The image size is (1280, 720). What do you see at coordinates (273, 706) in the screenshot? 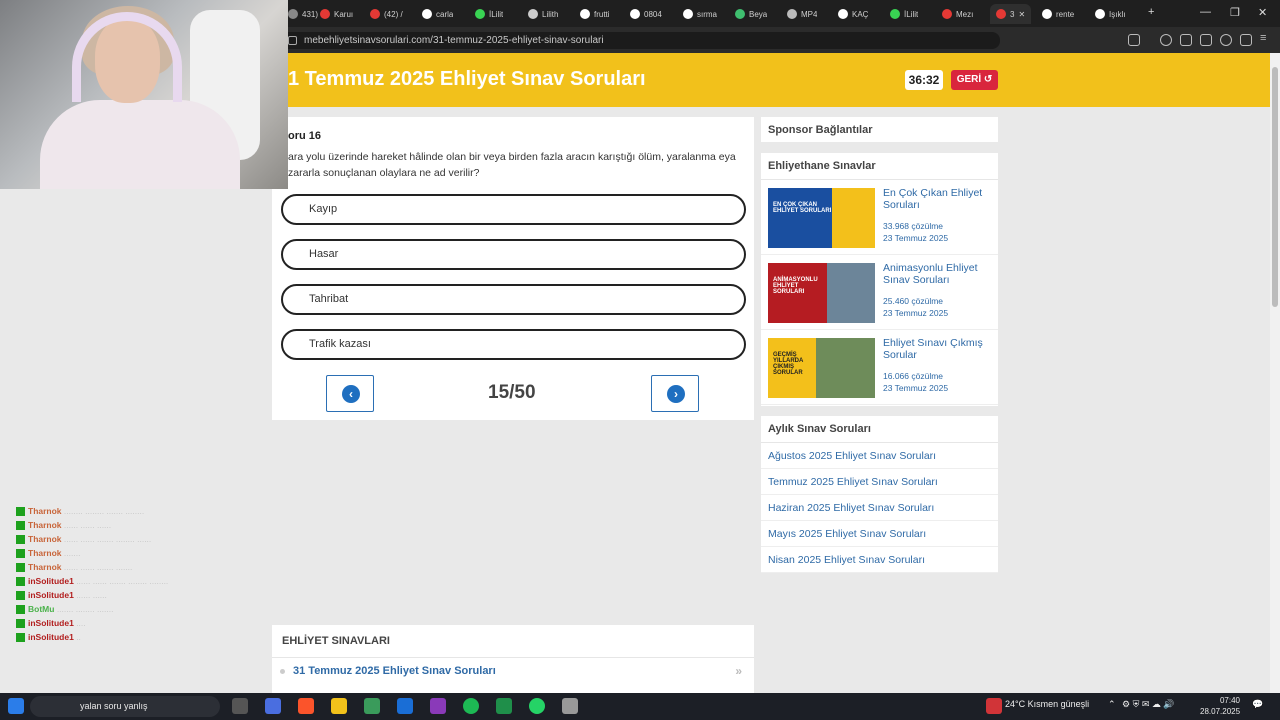
I see `copilot-icon` at bounding box center [273, 706].